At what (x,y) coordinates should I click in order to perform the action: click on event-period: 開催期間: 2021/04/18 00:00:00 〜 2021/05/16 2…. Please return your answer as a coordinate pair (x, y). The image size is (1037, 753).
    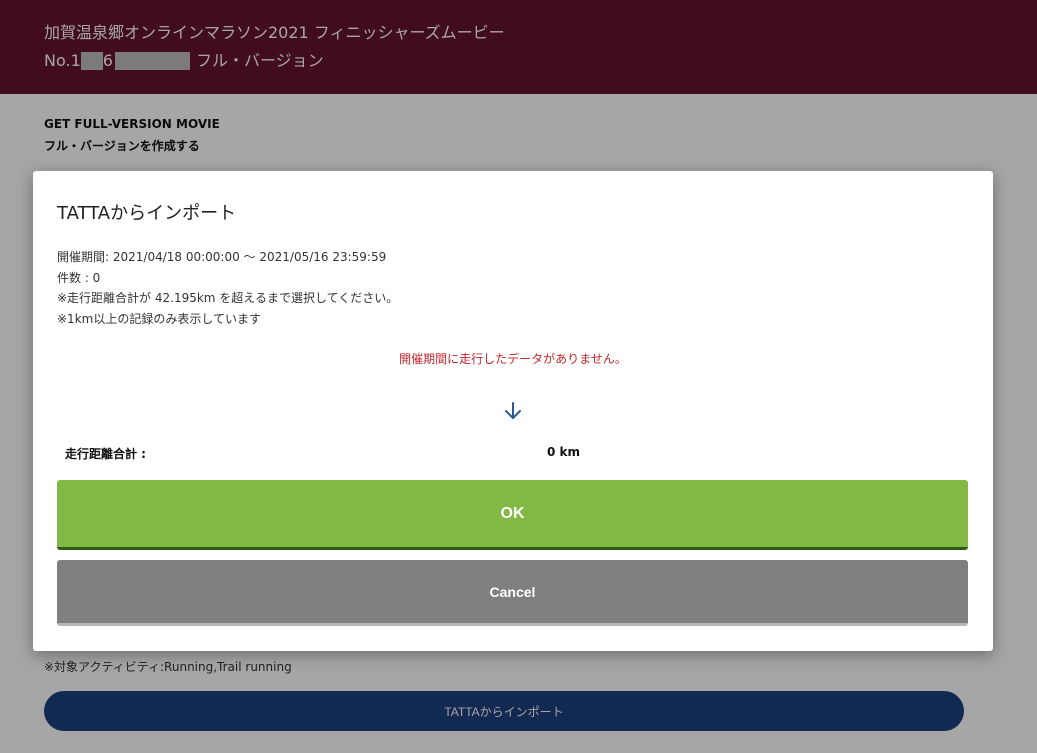
    Looking at the image, I should click on (222, 257).